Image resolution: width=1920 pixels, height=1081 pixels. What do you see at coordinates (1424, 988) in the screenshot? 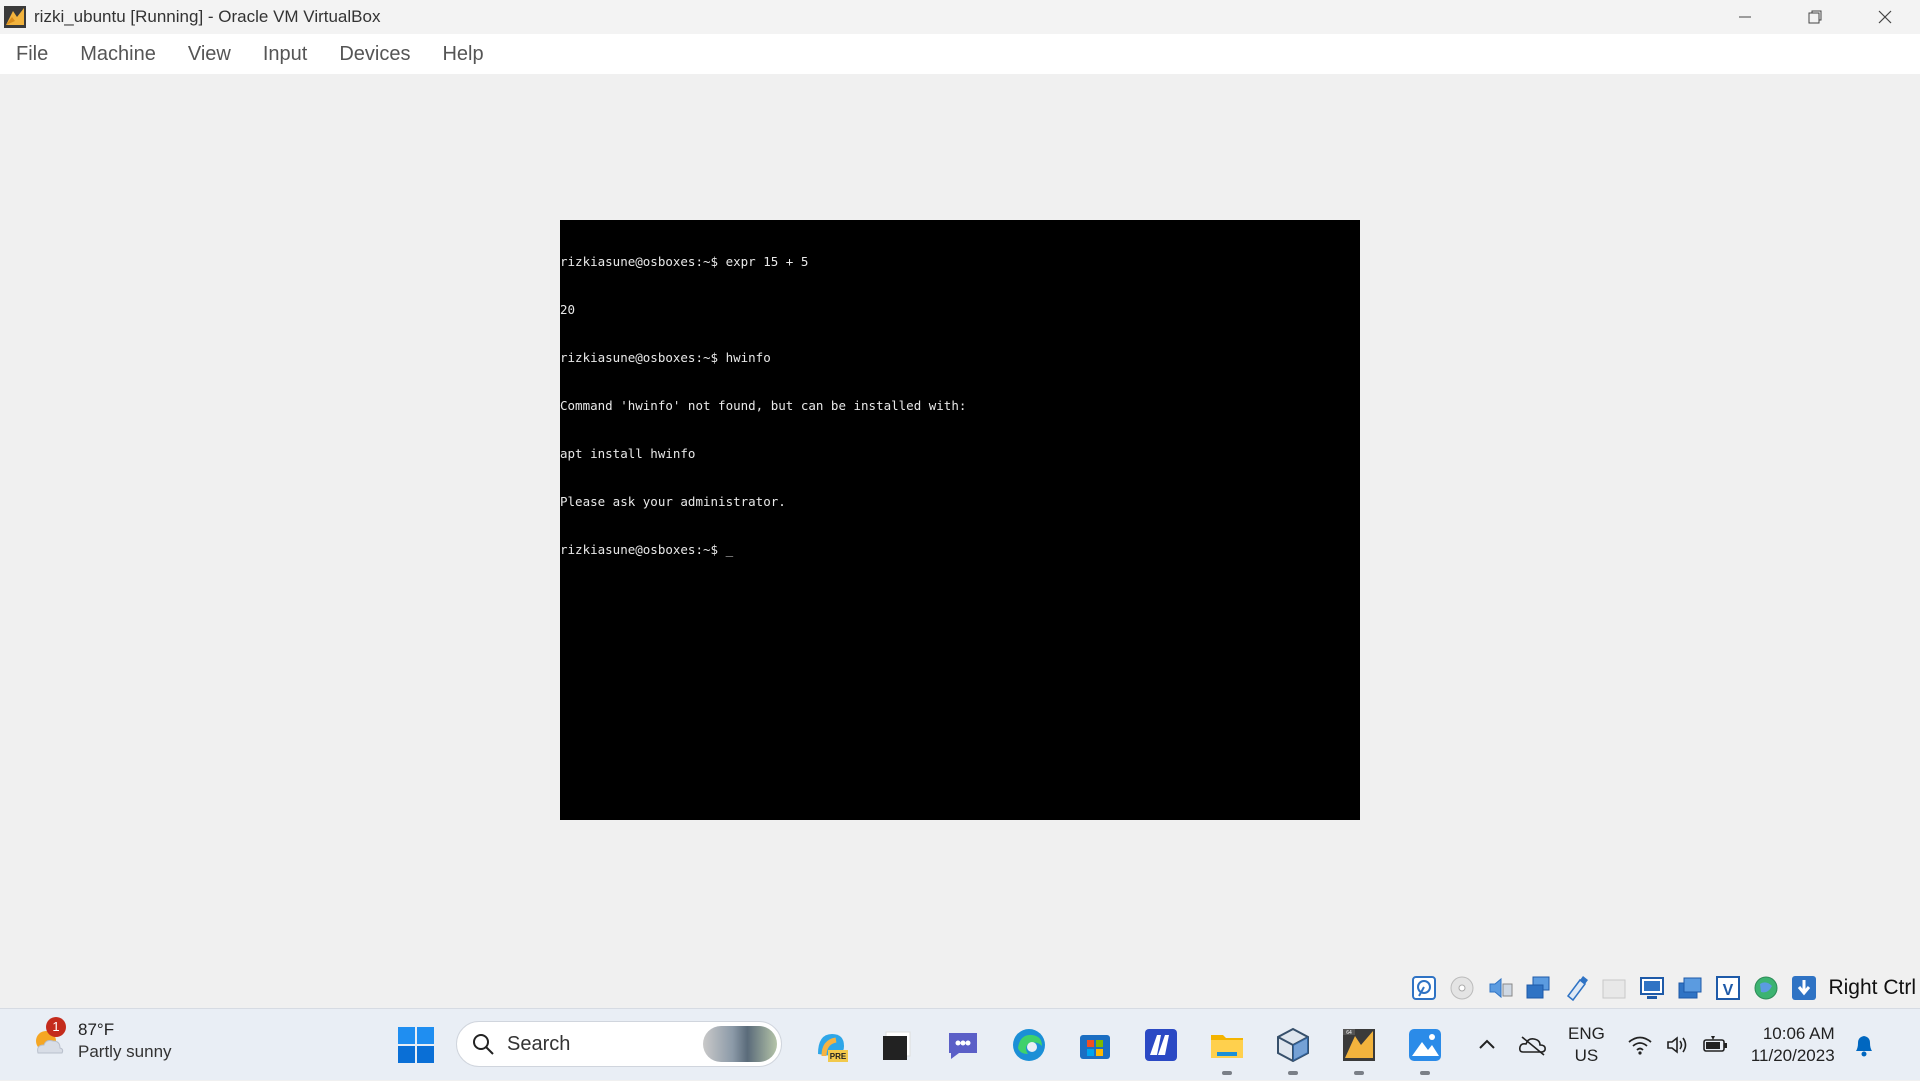
I see `hard-disk-icon` at bounding box center [1424, 988].